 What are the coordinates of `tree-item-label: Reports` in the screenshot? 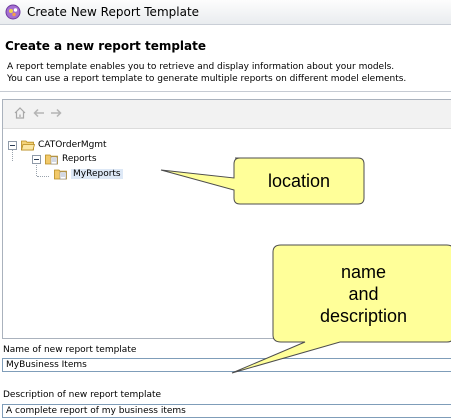 It's located at (79, 159).